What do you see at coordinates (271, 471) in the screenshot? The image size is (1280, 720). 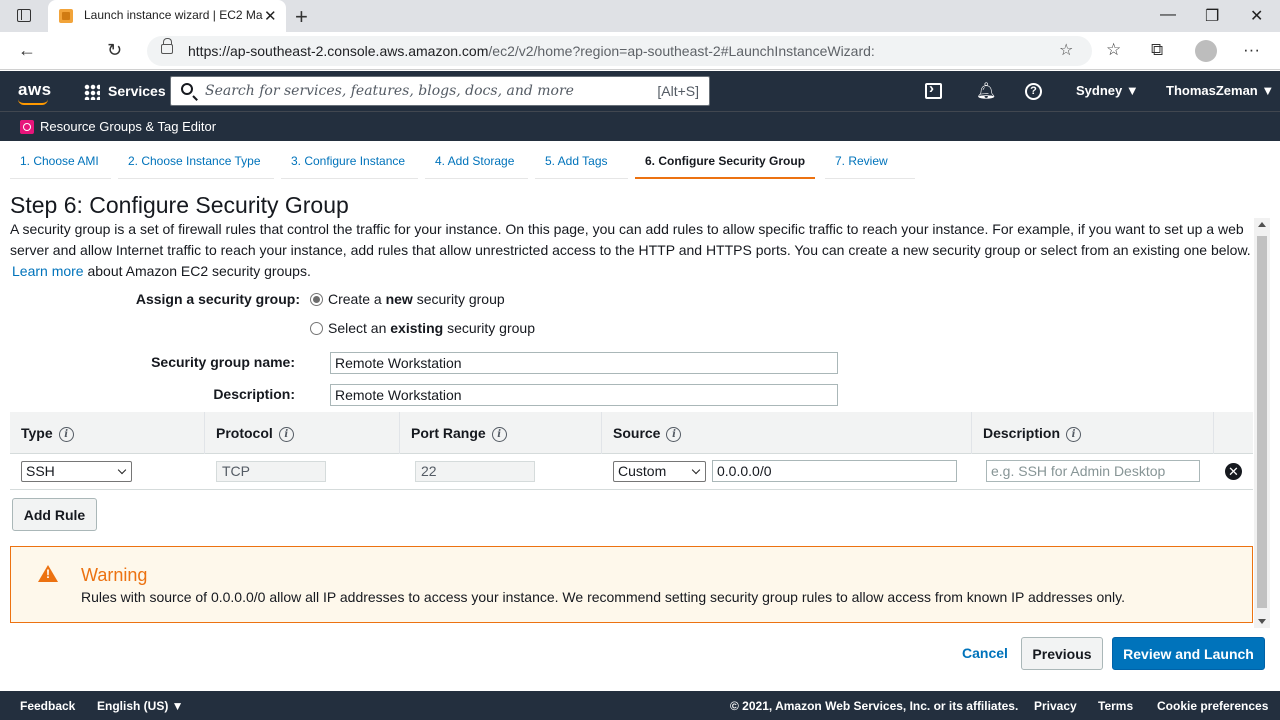 I see `rule-protocol-field: TCP` at bounding box center [271, 471].